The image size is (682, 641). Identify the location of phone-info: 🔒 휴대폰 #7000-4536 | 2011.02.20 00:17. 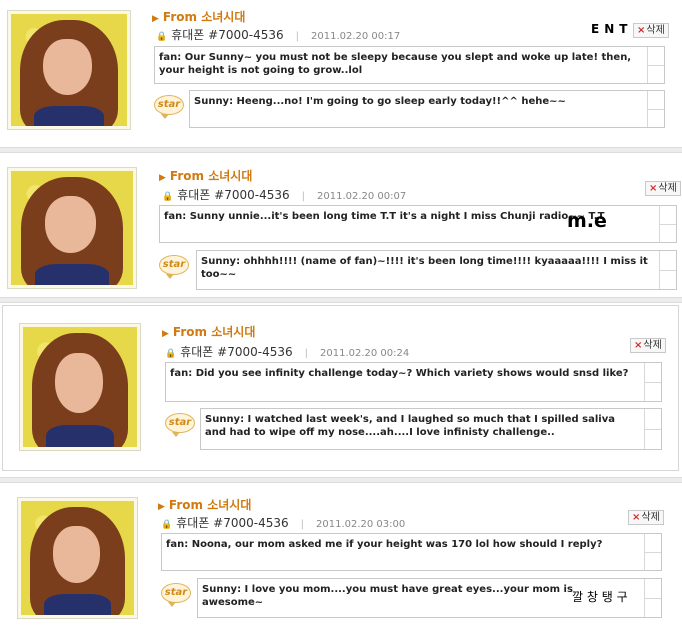
(278, 34).